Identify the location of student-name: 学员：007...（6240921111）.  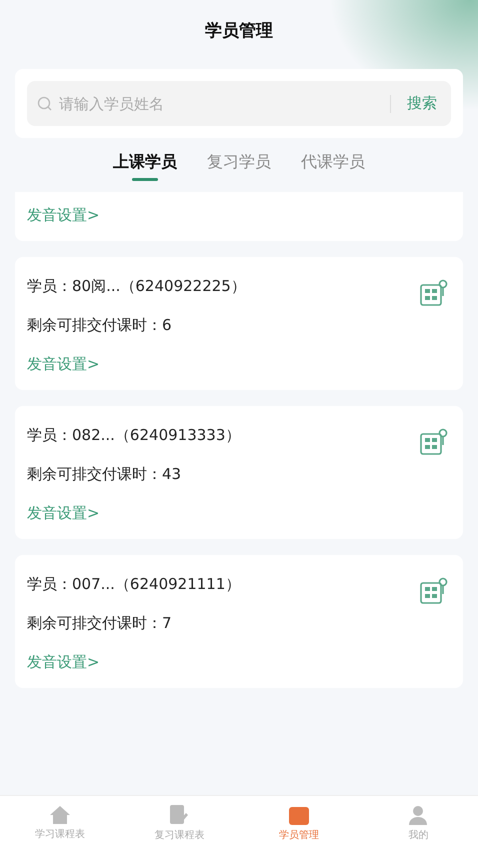
(133, 584).